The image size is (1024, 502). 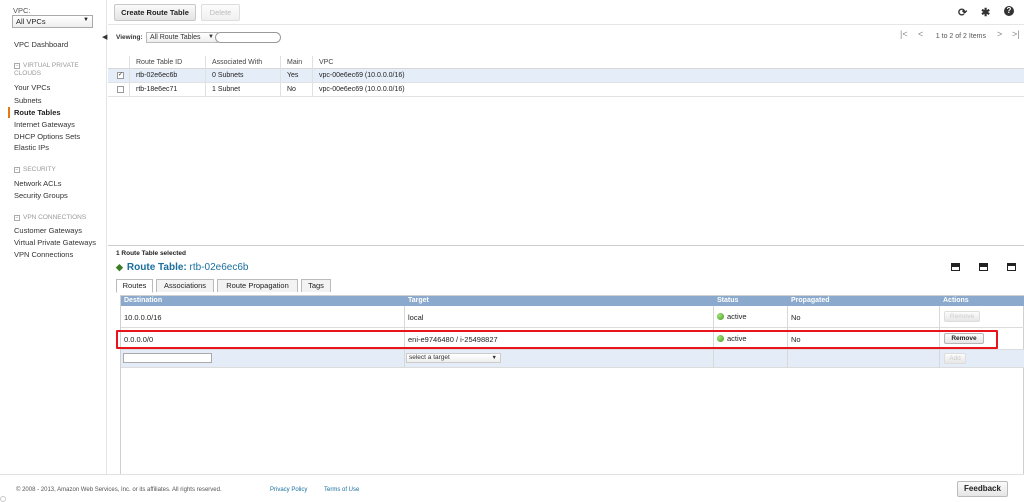 I want to click on section-header-vpn: − VPN CONNECTIONS, so click(x=50, y=218).